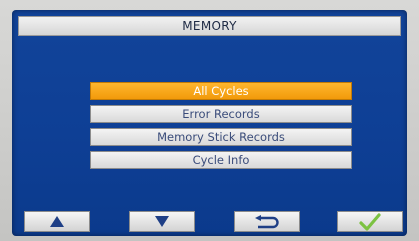 This screenshot has height=241, width=419. I want to click on confirm-button, so click(370, 221).